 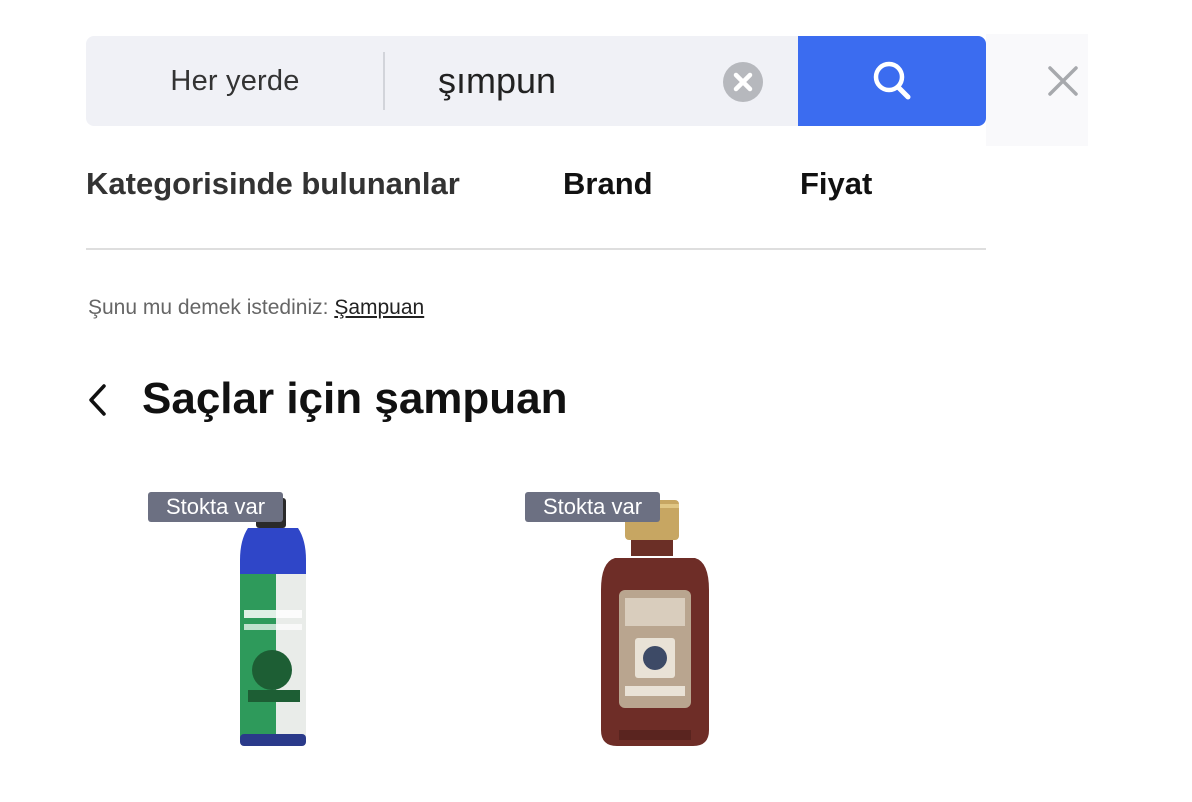 I want to click on search-icon, so click(x=892, y=80).